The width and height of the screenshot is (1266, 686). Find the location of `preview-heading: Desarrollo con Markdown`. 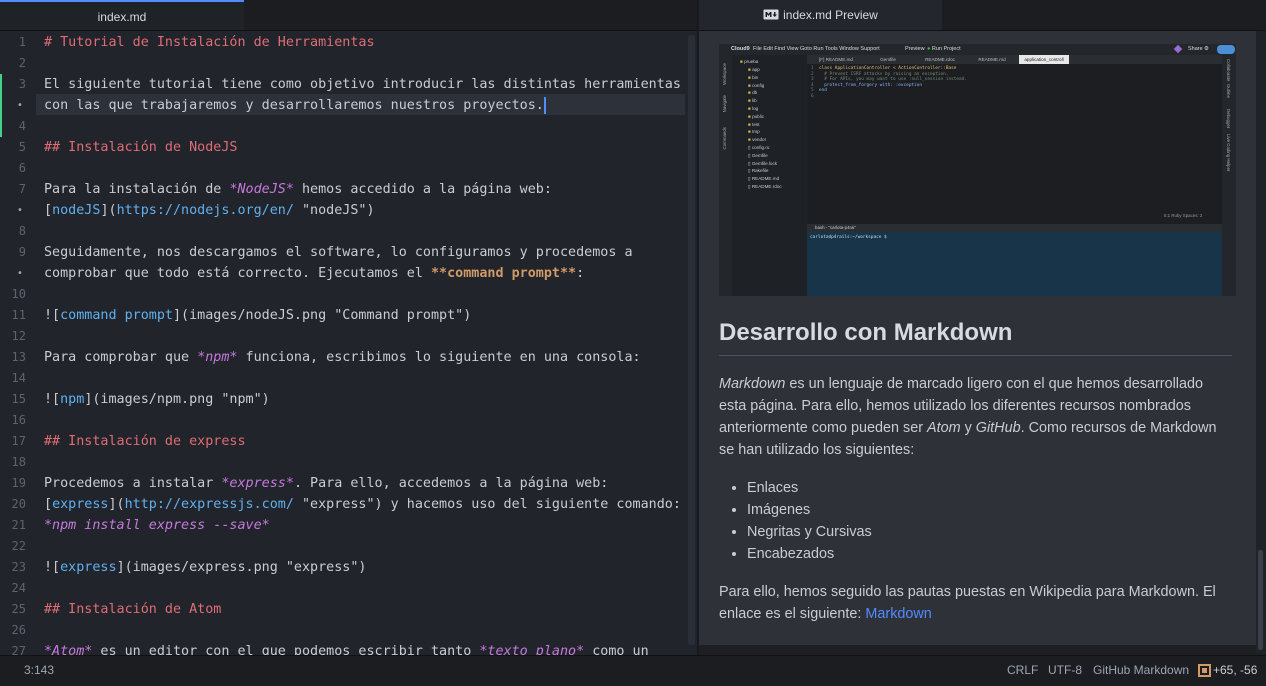

preview-heading: Desarrollo con Markdown is located at coordinates (975, 337).